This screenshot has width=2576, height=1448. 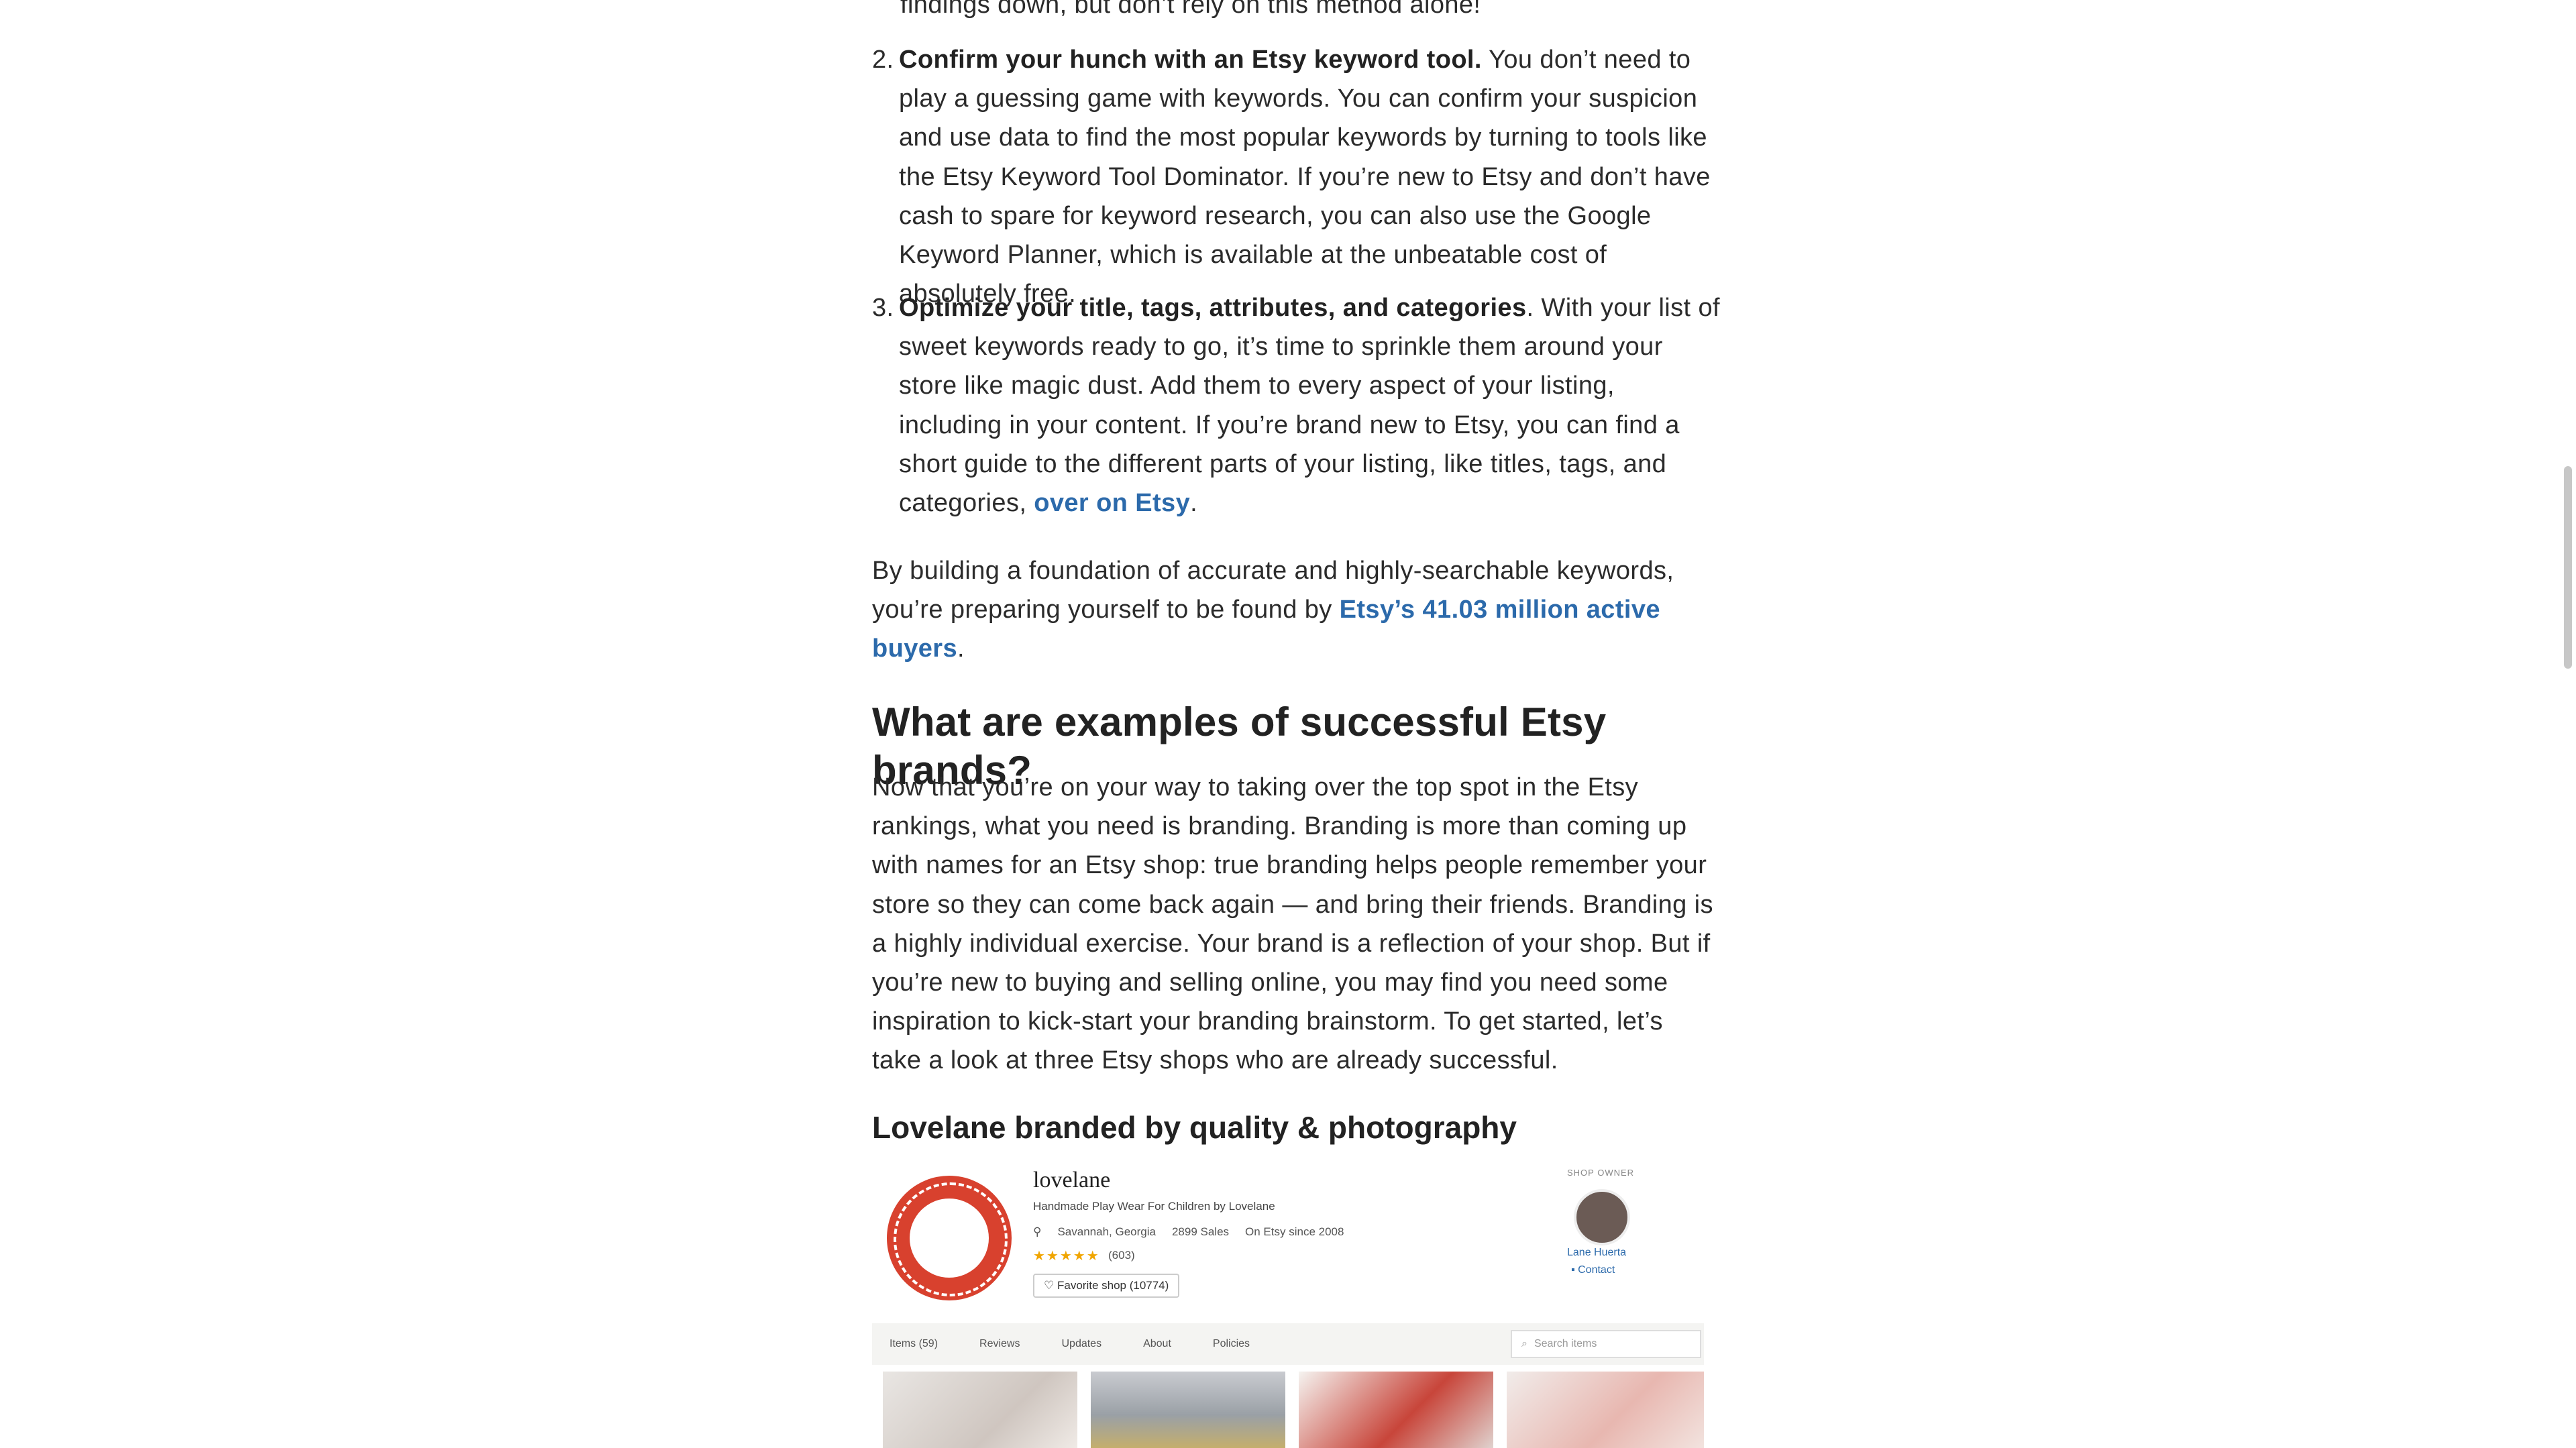 What do you see at coordinates (1072, 1180) in the screenshot?
I see `shop-name: lovelane` at bounding box center [1072, 1180].